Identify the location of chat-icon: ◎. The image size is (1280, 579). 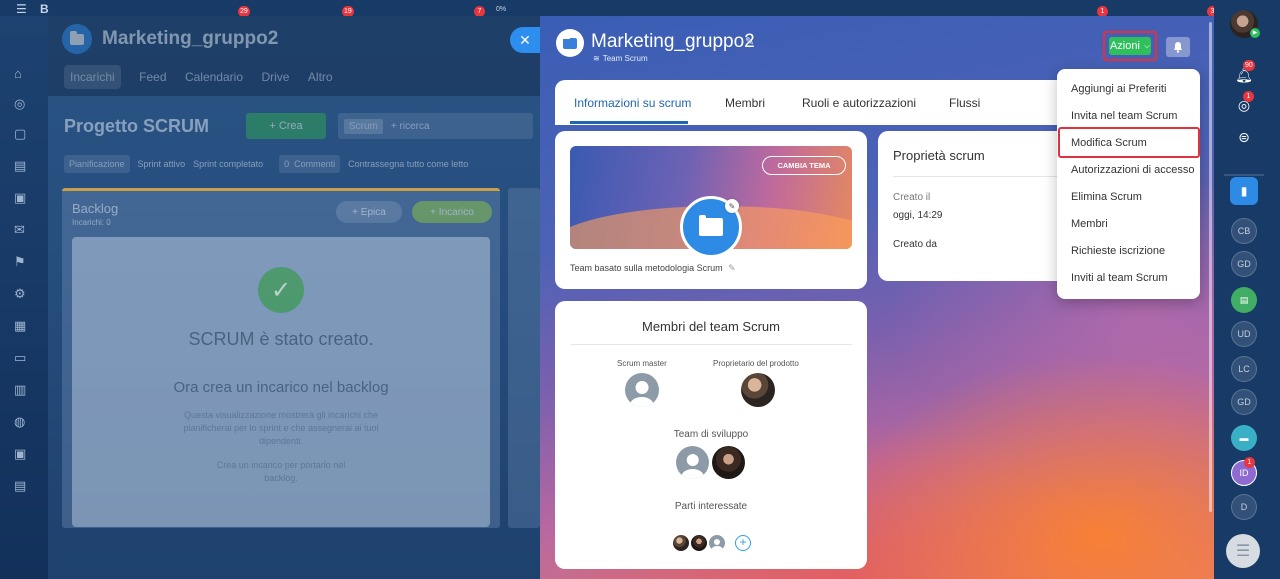
(25, 105).